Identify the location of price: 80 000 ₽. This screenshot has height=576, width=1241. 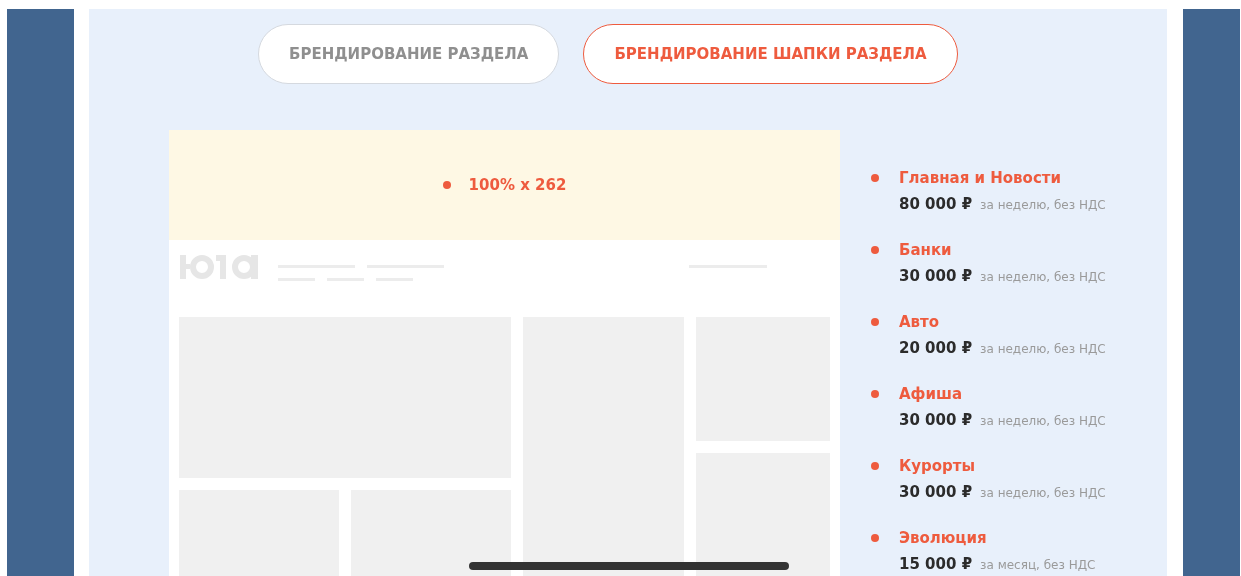
(936, 204).